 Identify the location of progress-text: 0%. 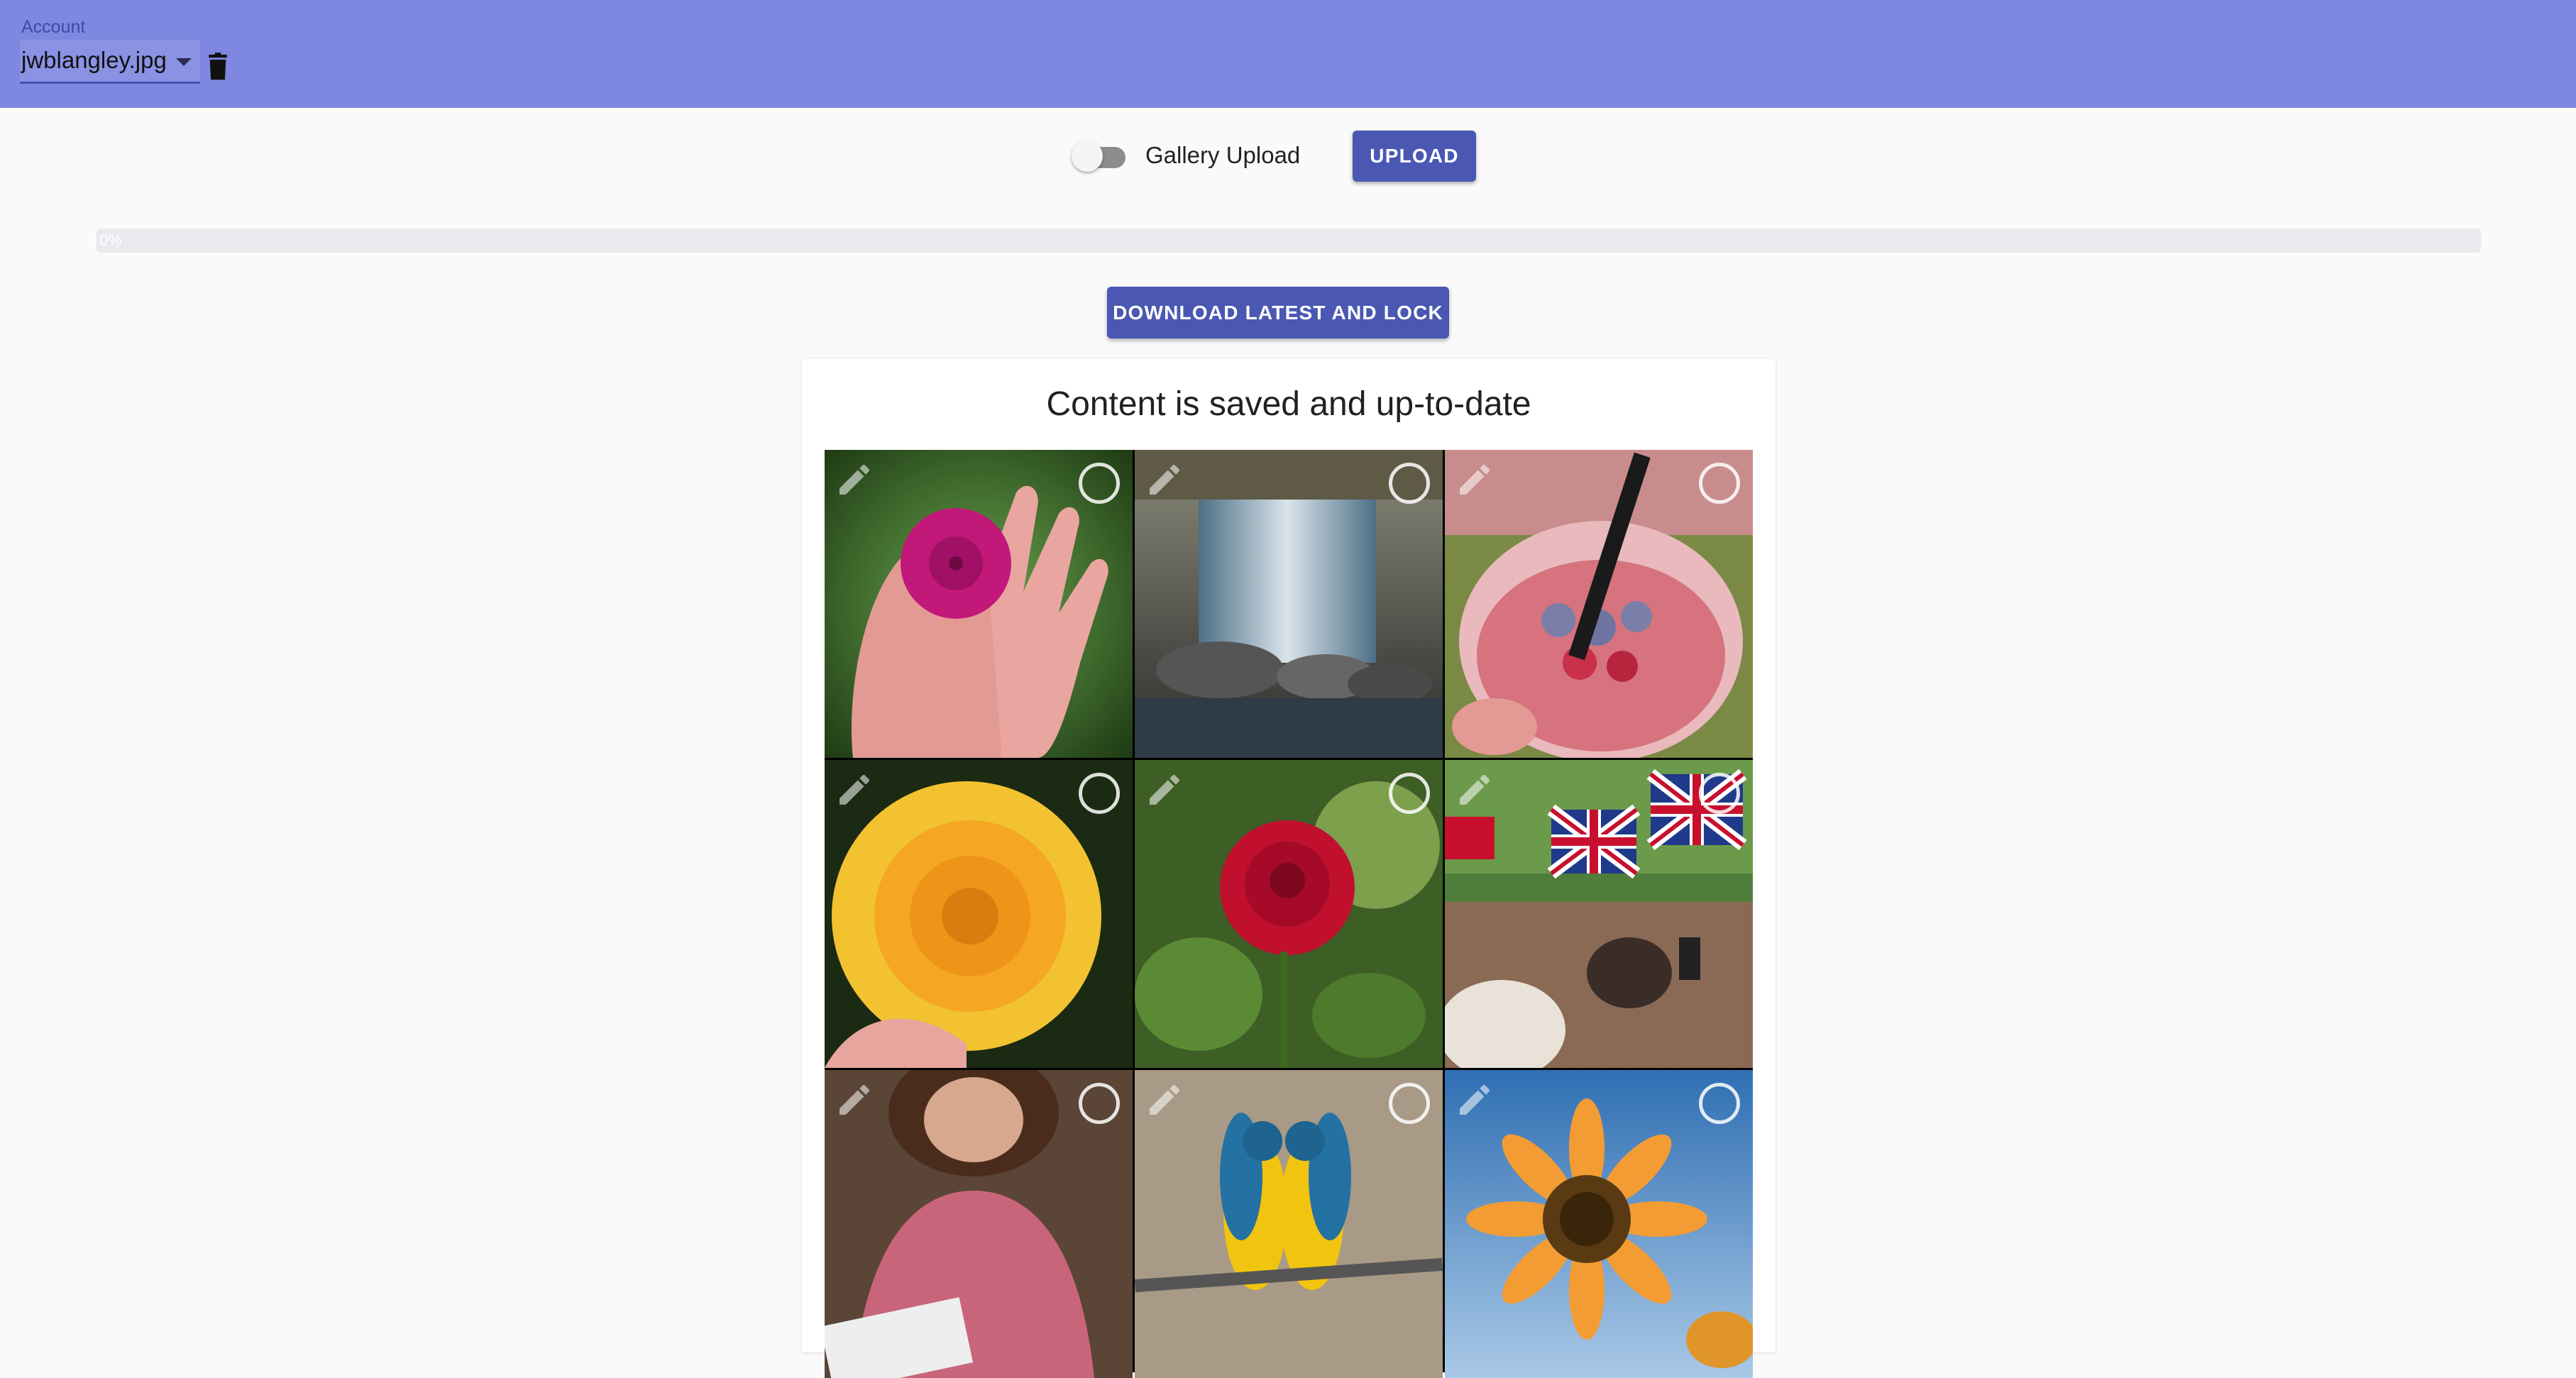
(110, 240).